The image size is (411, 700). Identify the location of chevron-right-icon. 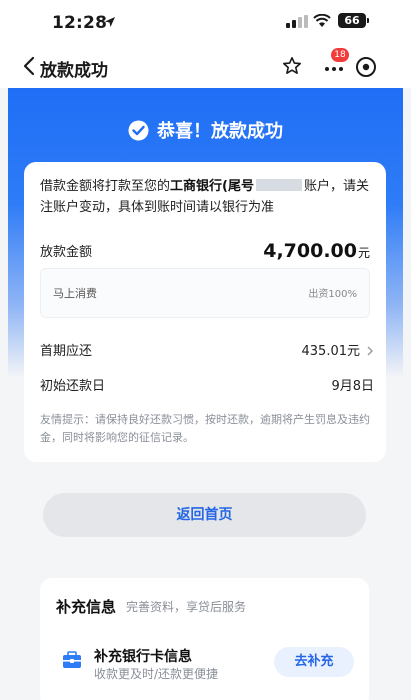
(370, 351).